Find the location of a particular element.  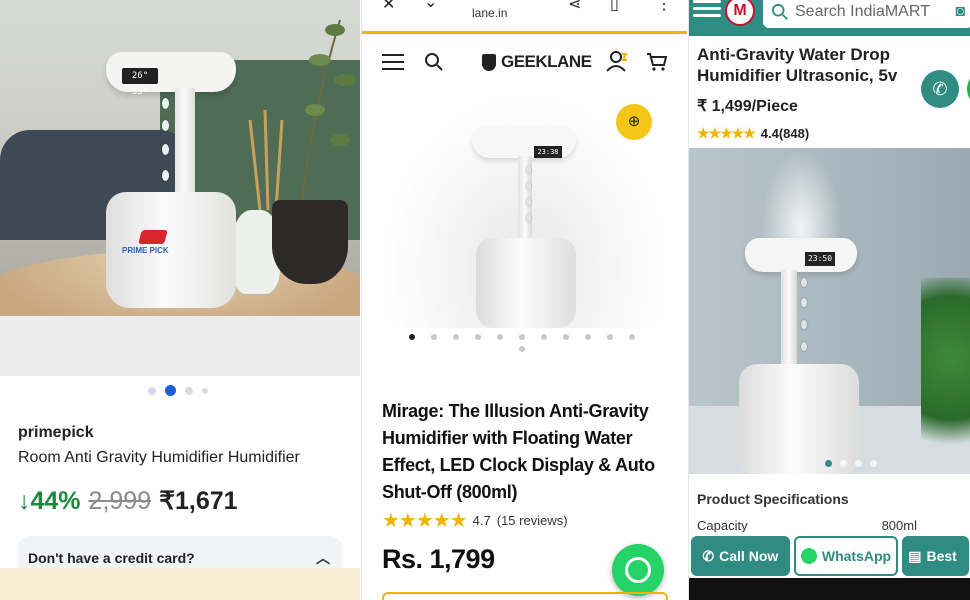

call-now-label: Call Now is located at coordinates (749, 556).